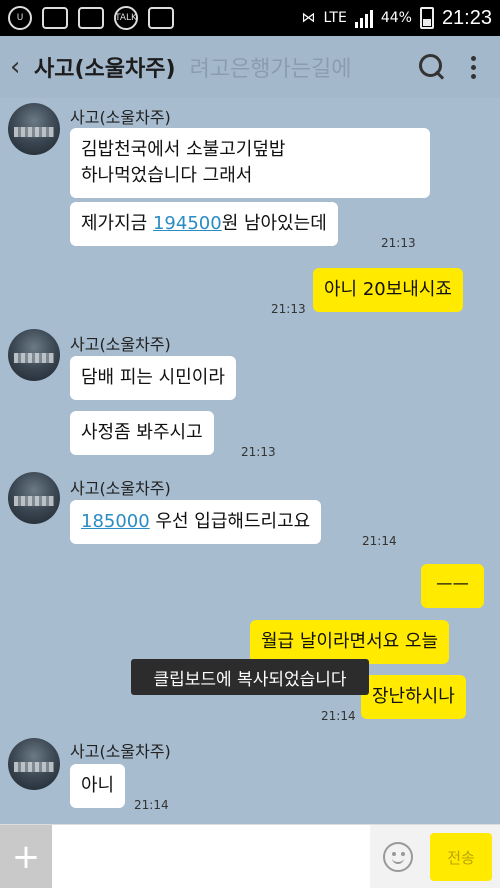  What do you see at coordinates (250, 18) in the screenshot?
I see `status-bar: U TALK ⋈ LTE 44% 21:23` at bounding box center [250, 18].